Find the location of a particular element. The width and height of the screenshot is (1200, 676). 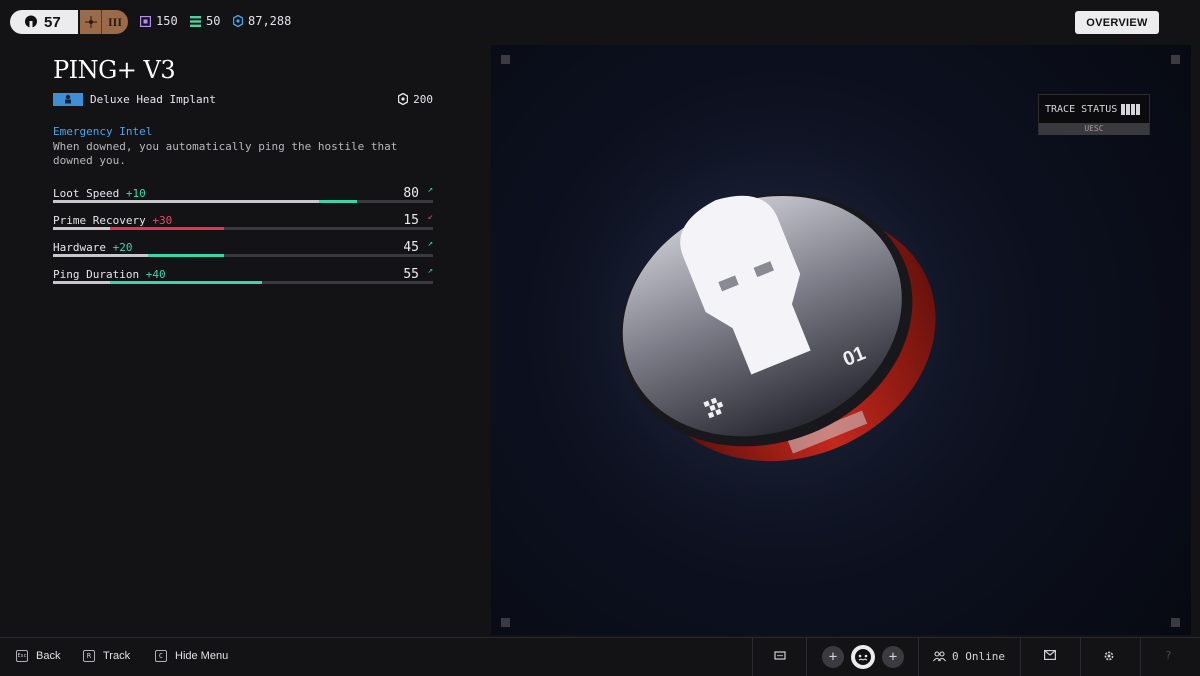

implant-type-icon is located at coordinates (68, 99).